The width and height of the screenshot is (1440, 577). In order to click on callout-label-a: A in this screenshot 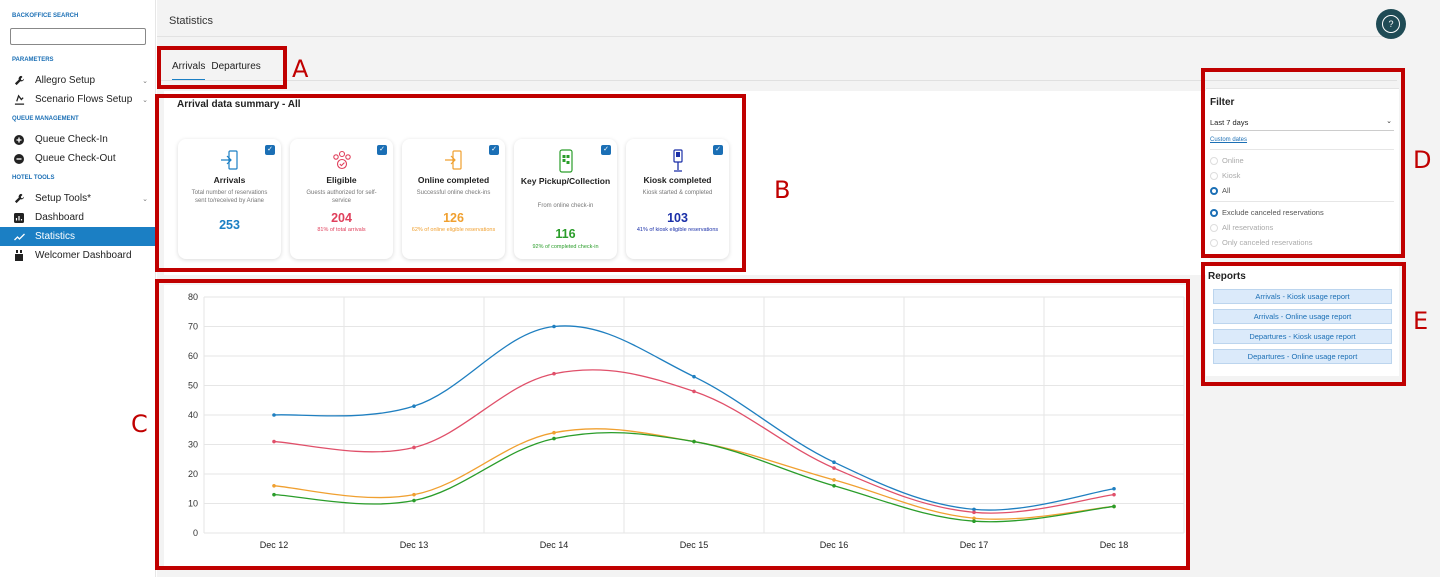, I will do `click(300, 69)`.